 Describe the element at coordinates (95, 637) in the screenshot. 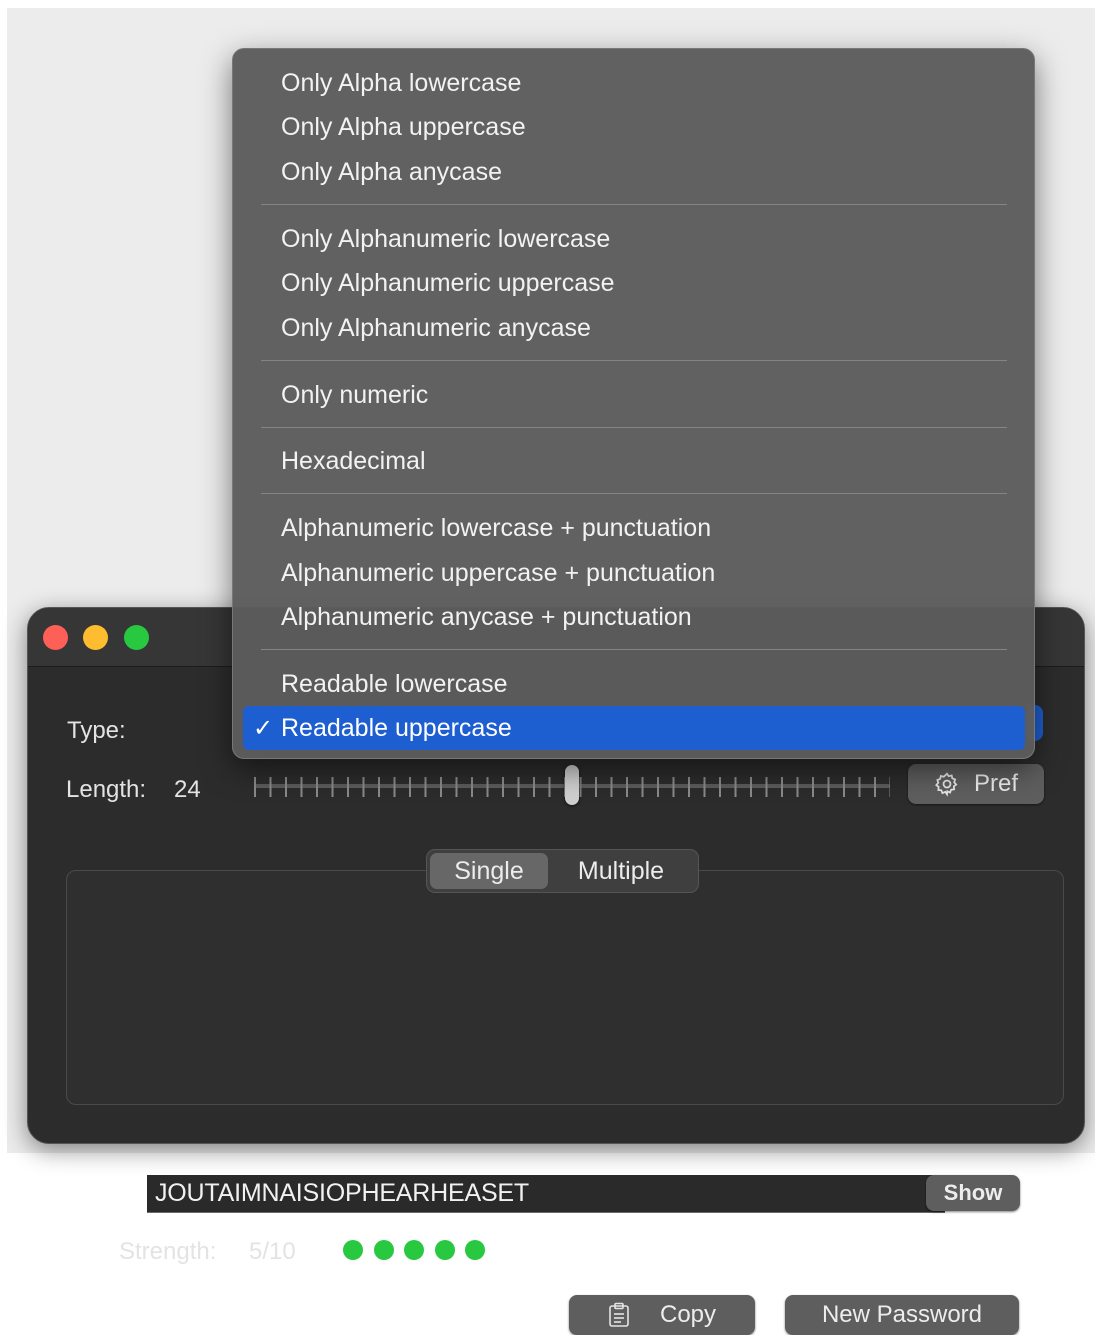

I see `minimize-icon` at that location.